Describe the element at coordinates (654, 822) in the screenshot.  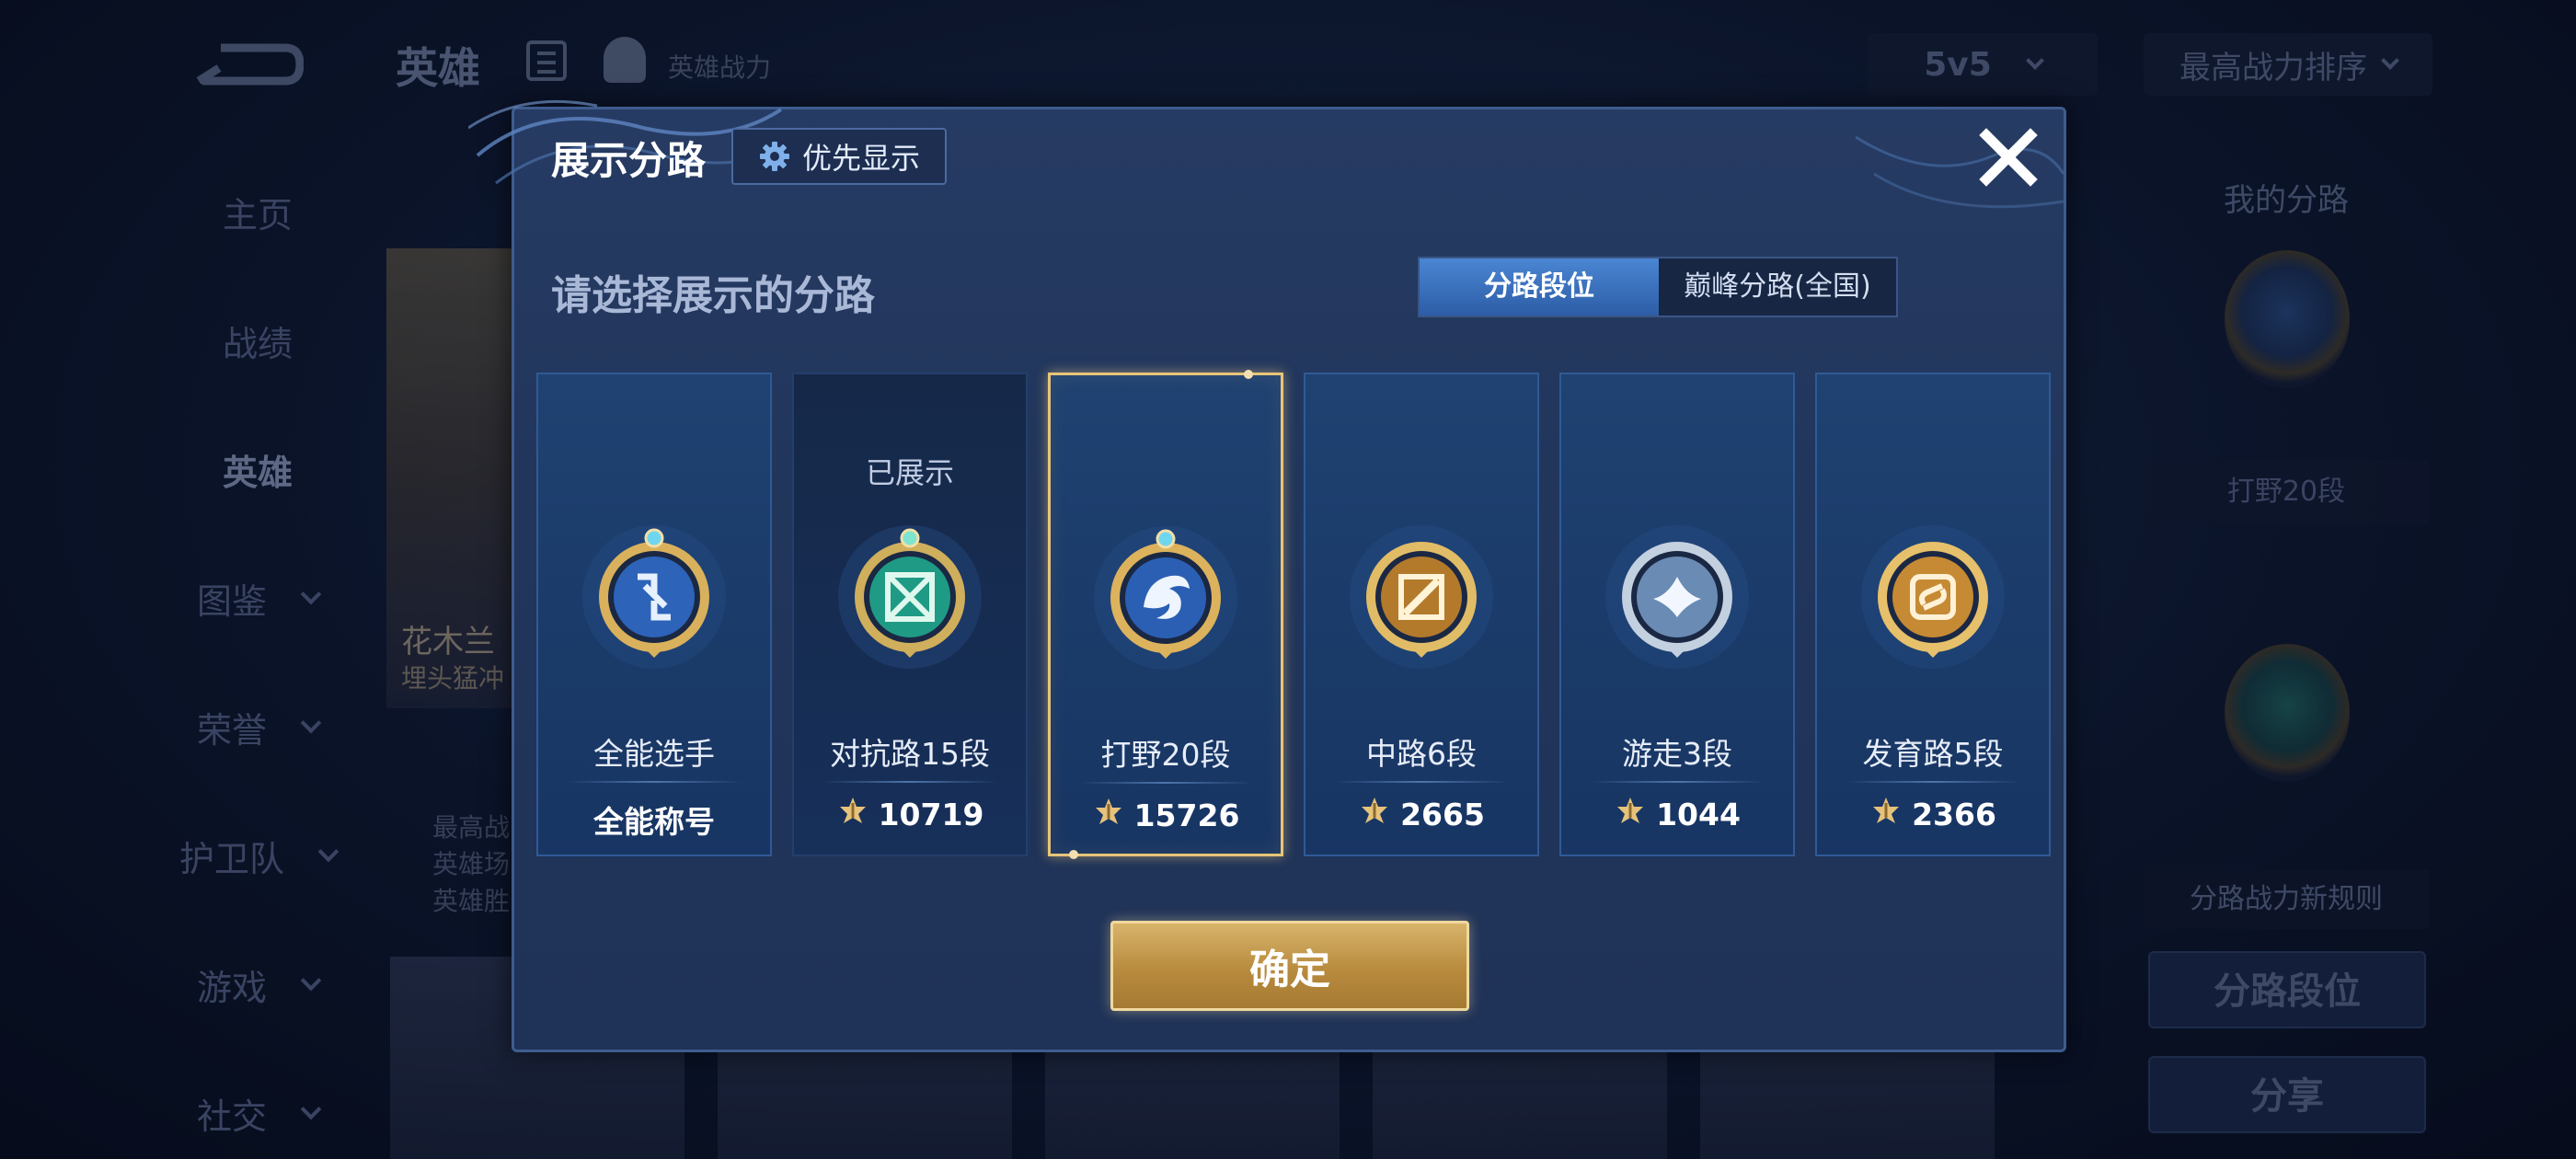
I see `lane-card-title-value: 全能称号` at that location.